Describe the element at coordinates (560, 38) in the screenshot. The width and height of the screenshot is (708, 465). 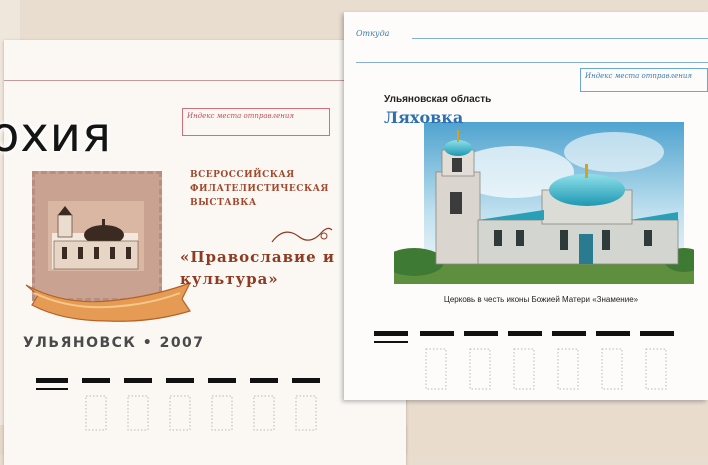
I see `from-line` at that location.